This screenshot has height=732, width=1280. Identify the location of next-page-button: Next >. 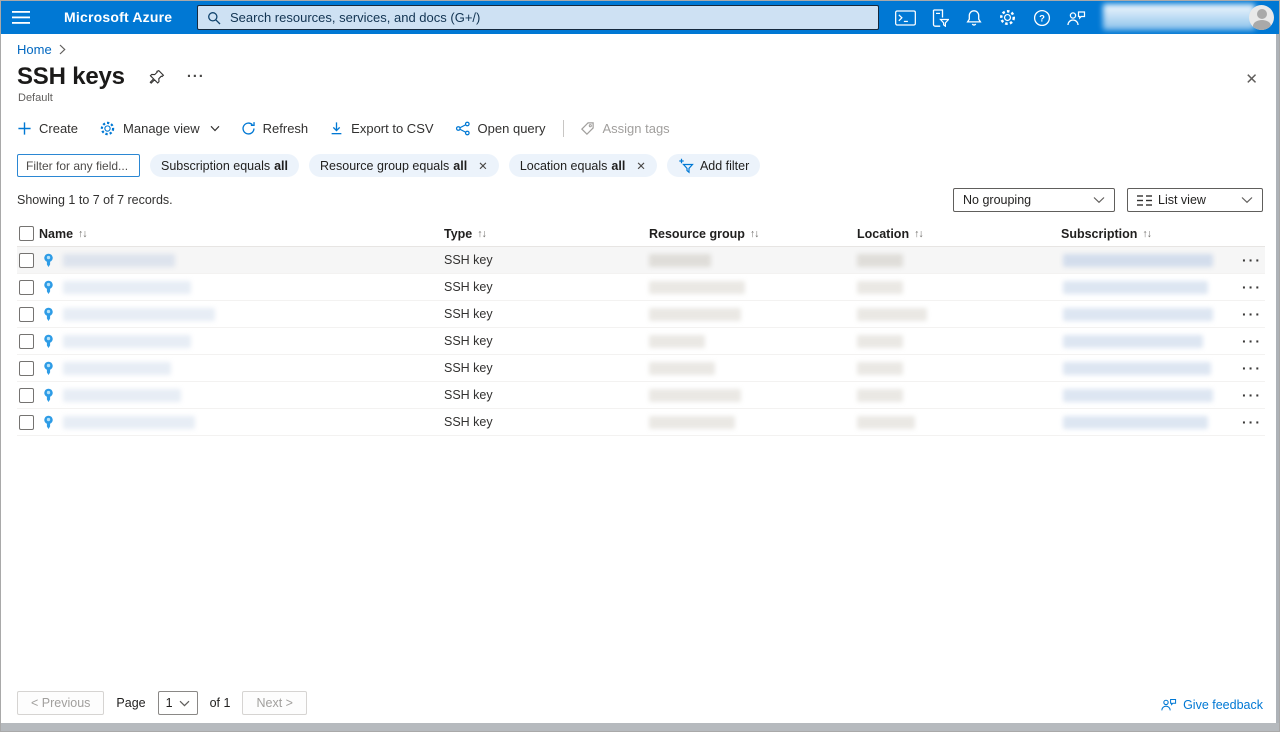
(274, 703).